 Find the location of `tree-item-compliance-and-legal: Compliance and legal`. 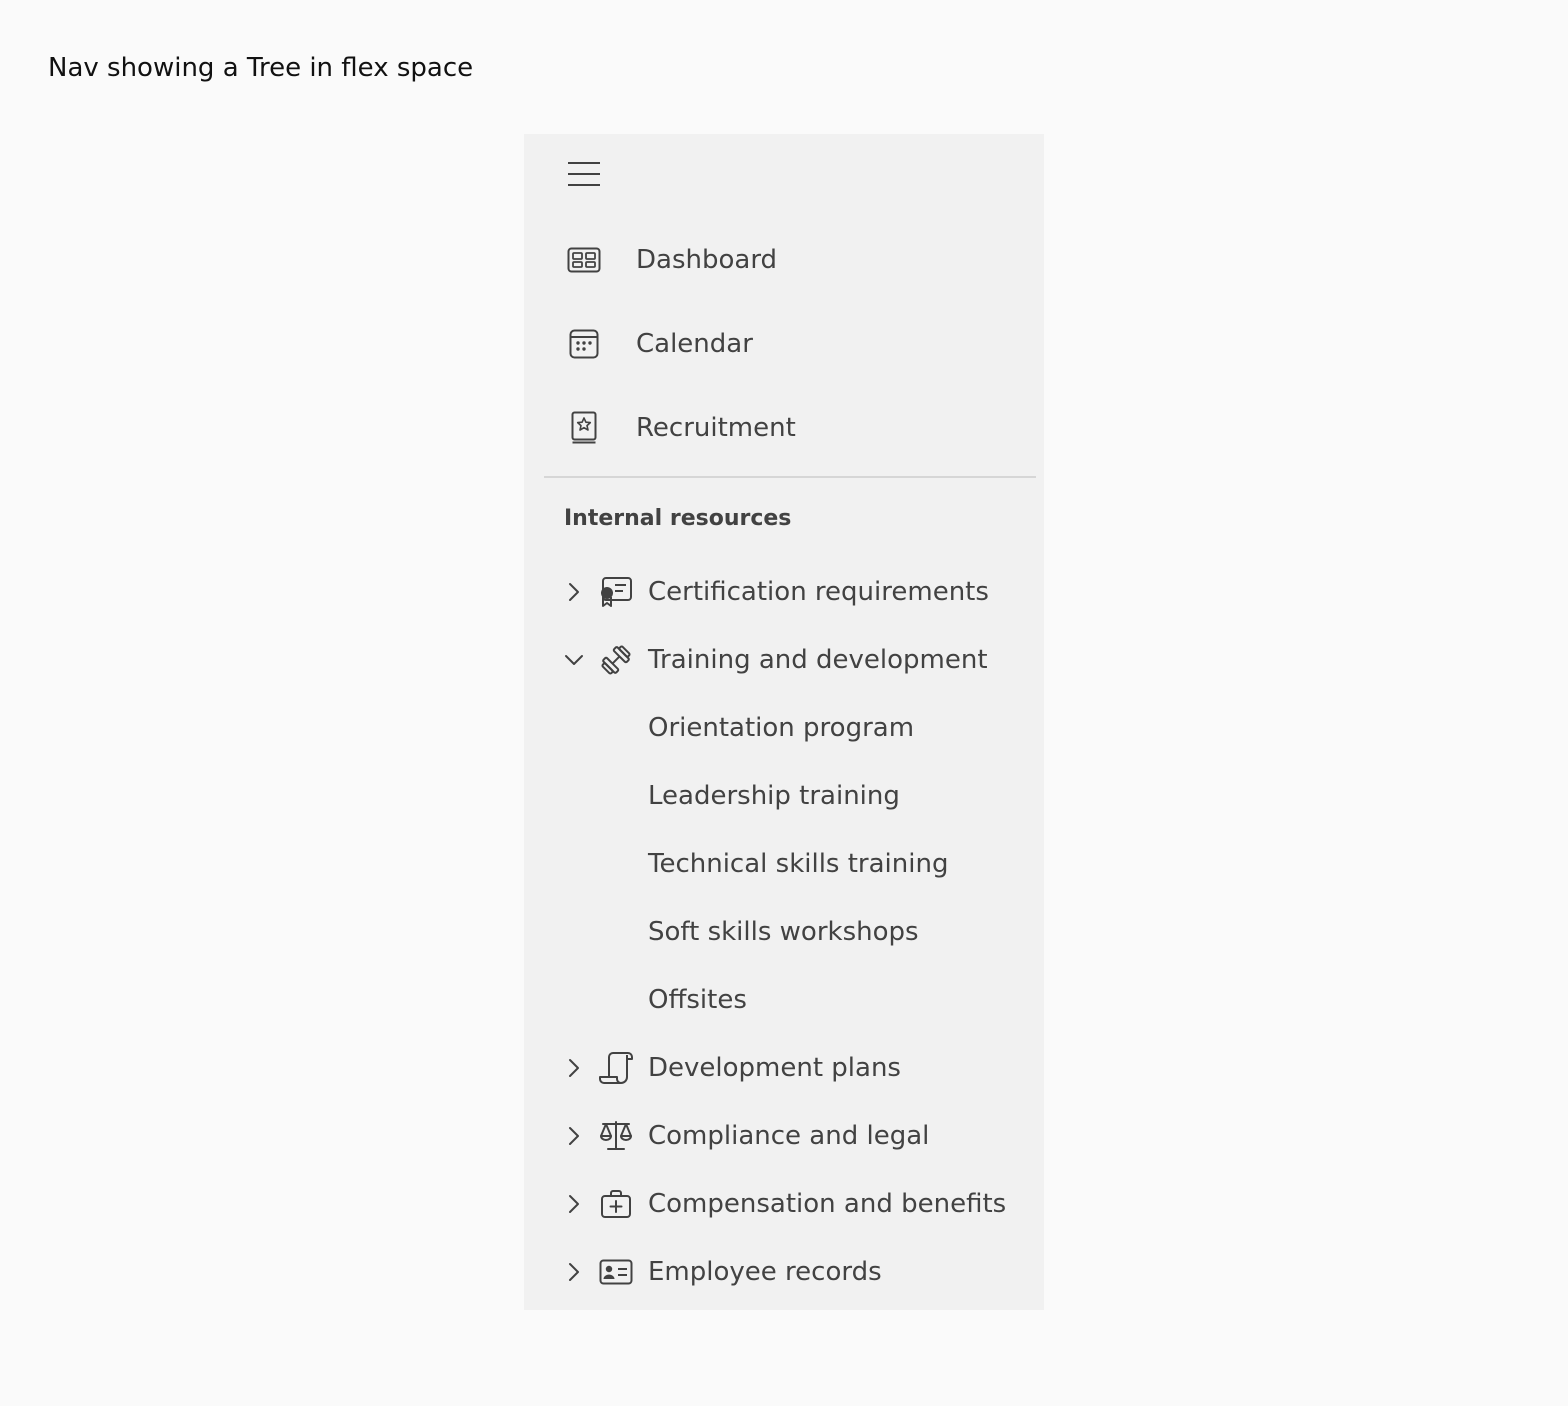

tree-item-compliance-and-legal: Compliance and legal is located at coordinates (784, 1136).